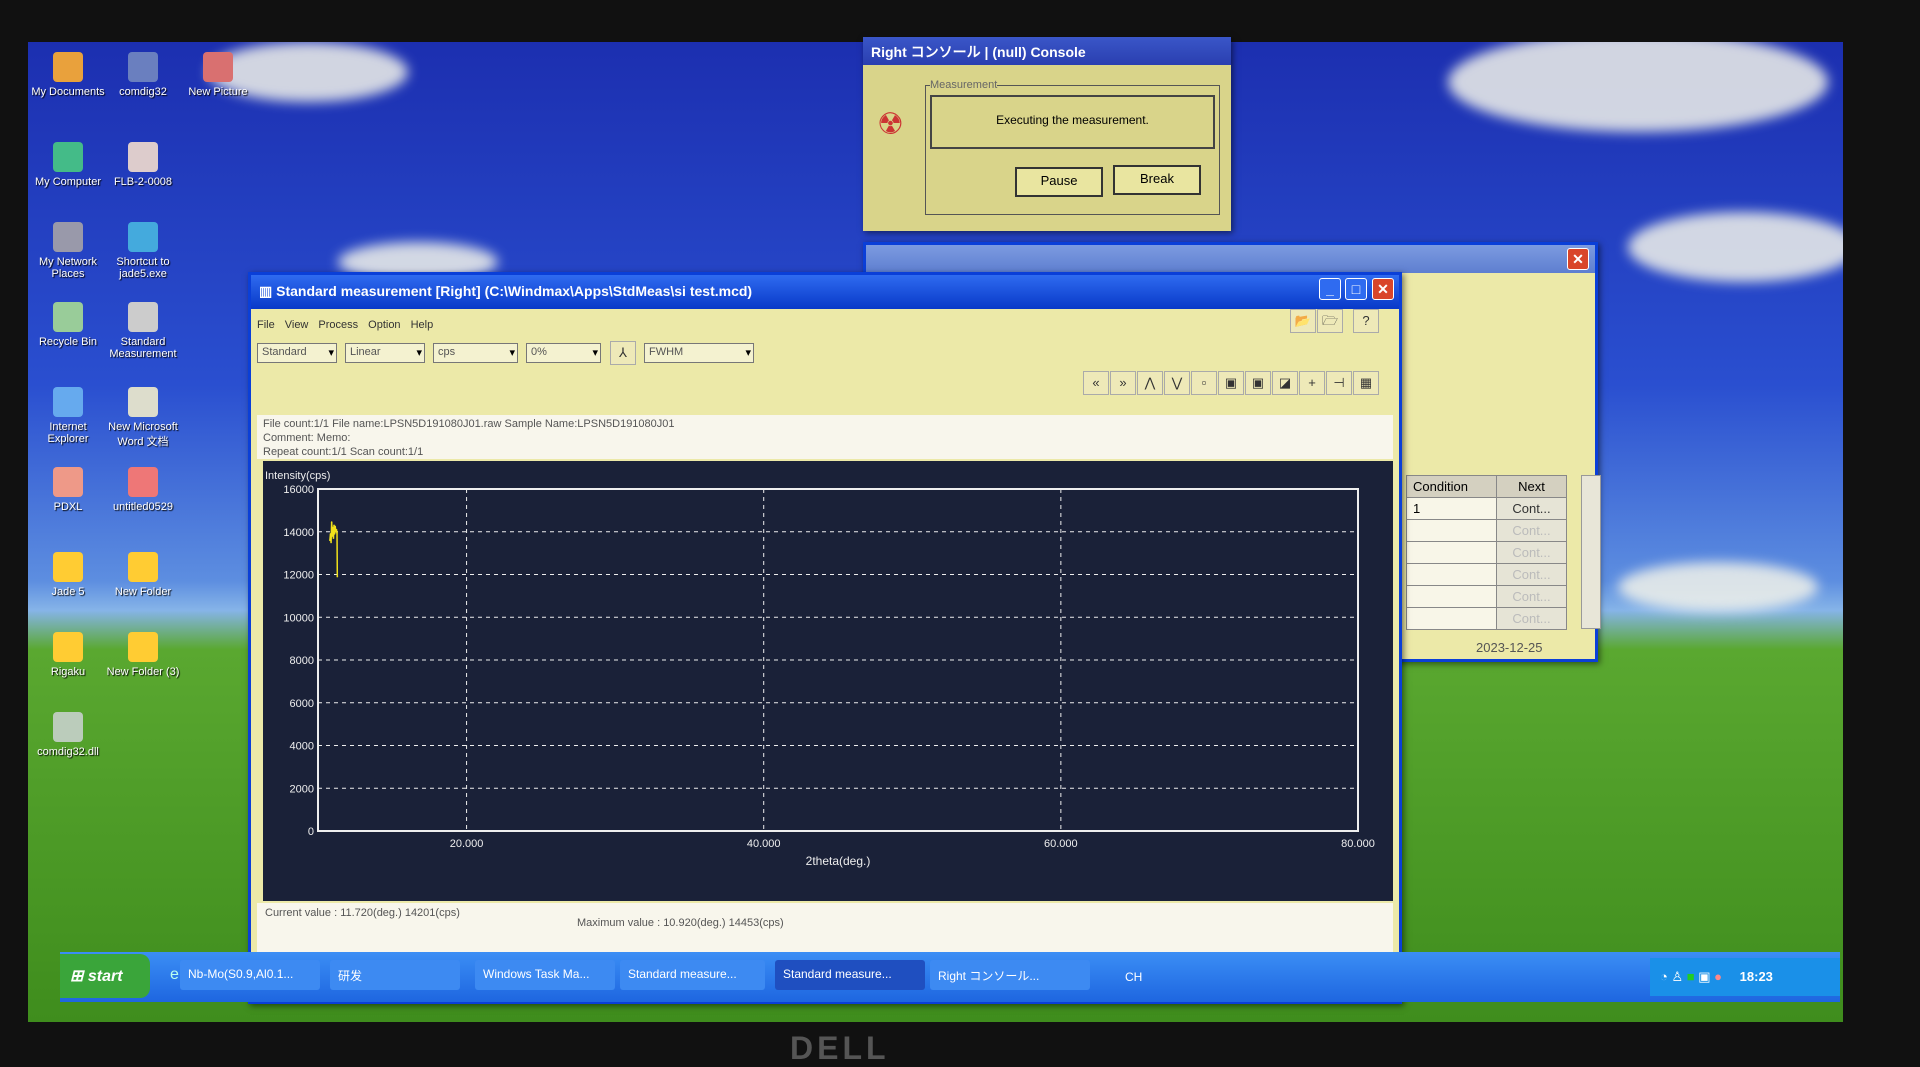 The height and width of the screenshot is (1067, 1920). Describe the element at coordinates (563, 352) in the screenshot. I see `combo-box: 0%` at that location.